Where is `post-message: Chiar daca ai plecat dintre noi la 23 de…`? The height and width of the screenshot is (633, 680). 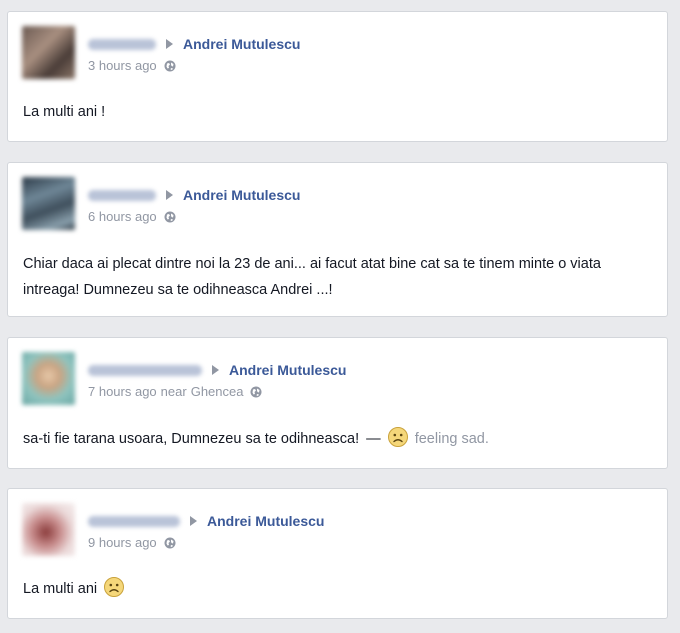
post-message: Chiar daca ai plecat dintre noi la 23 de… is located at coordinates (312, 277).